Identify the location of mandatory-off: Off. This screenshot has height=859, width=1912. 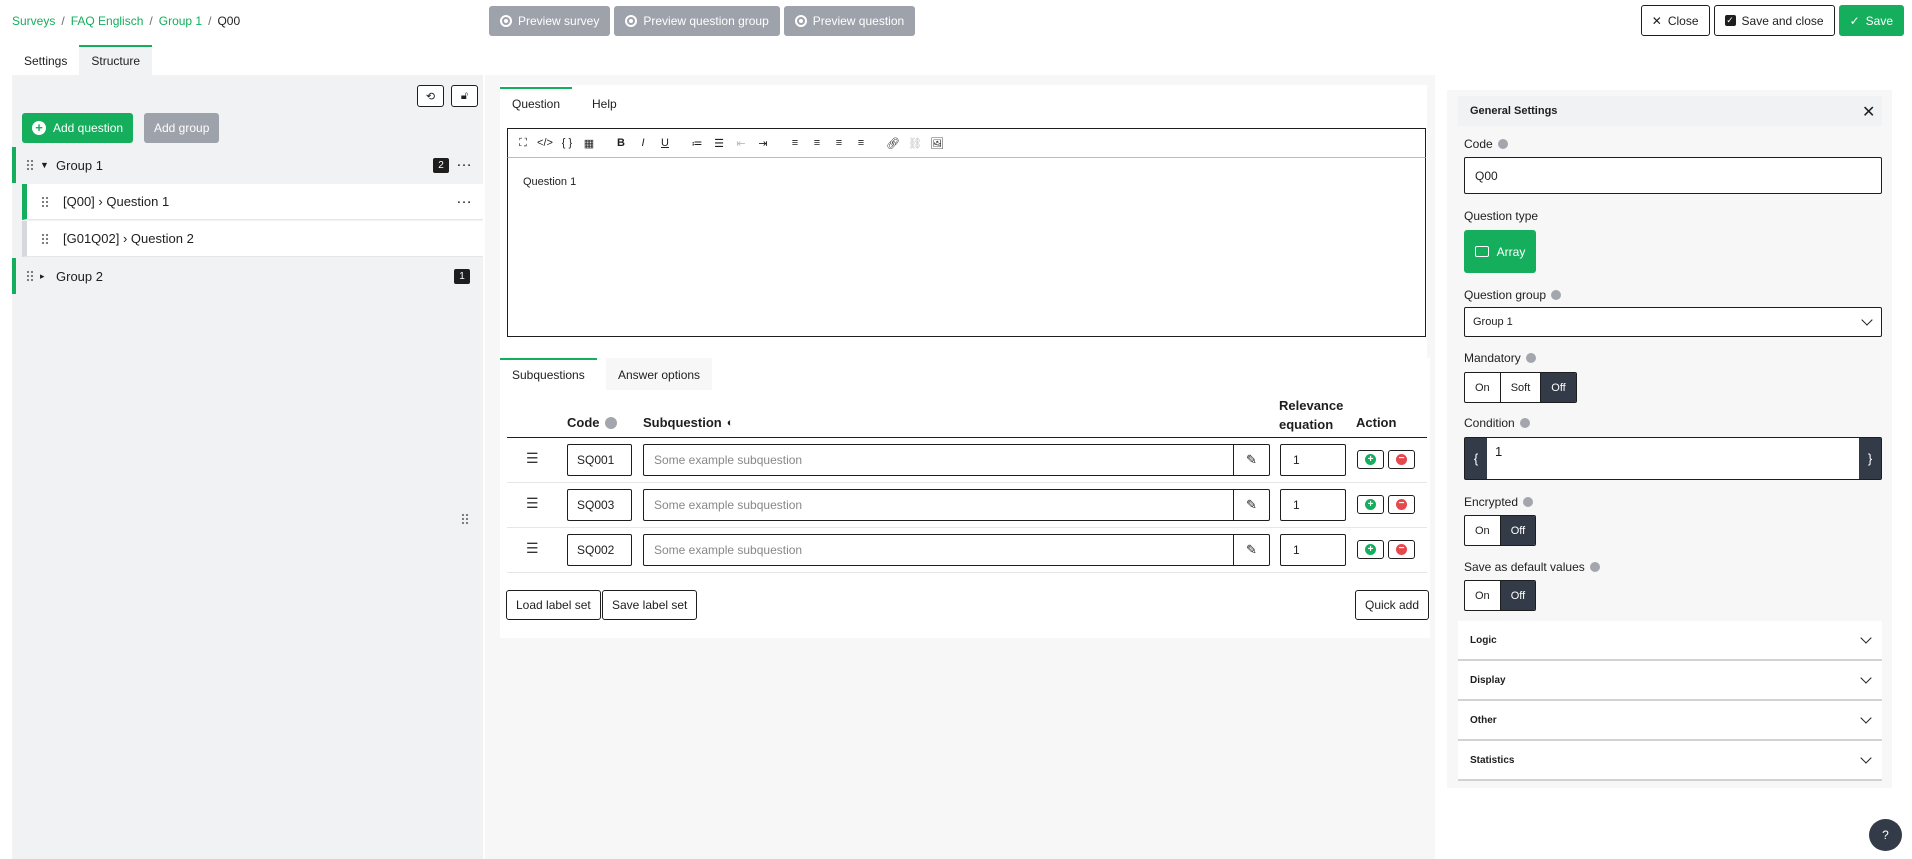
(1558, 387).